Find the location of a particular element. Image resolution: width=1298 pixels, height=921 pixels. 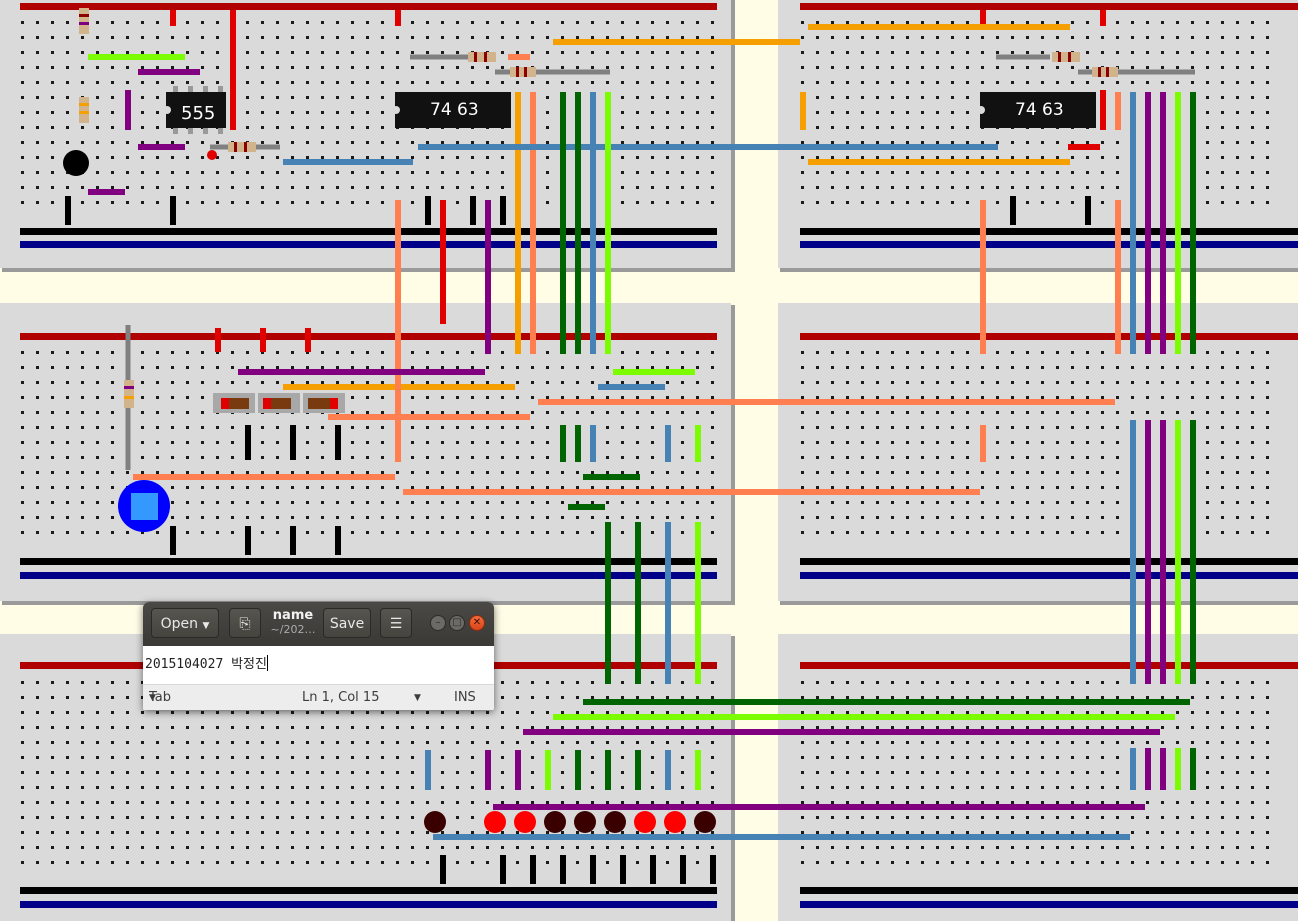

close-icon: ✕ is located at coordinates (477, 622).